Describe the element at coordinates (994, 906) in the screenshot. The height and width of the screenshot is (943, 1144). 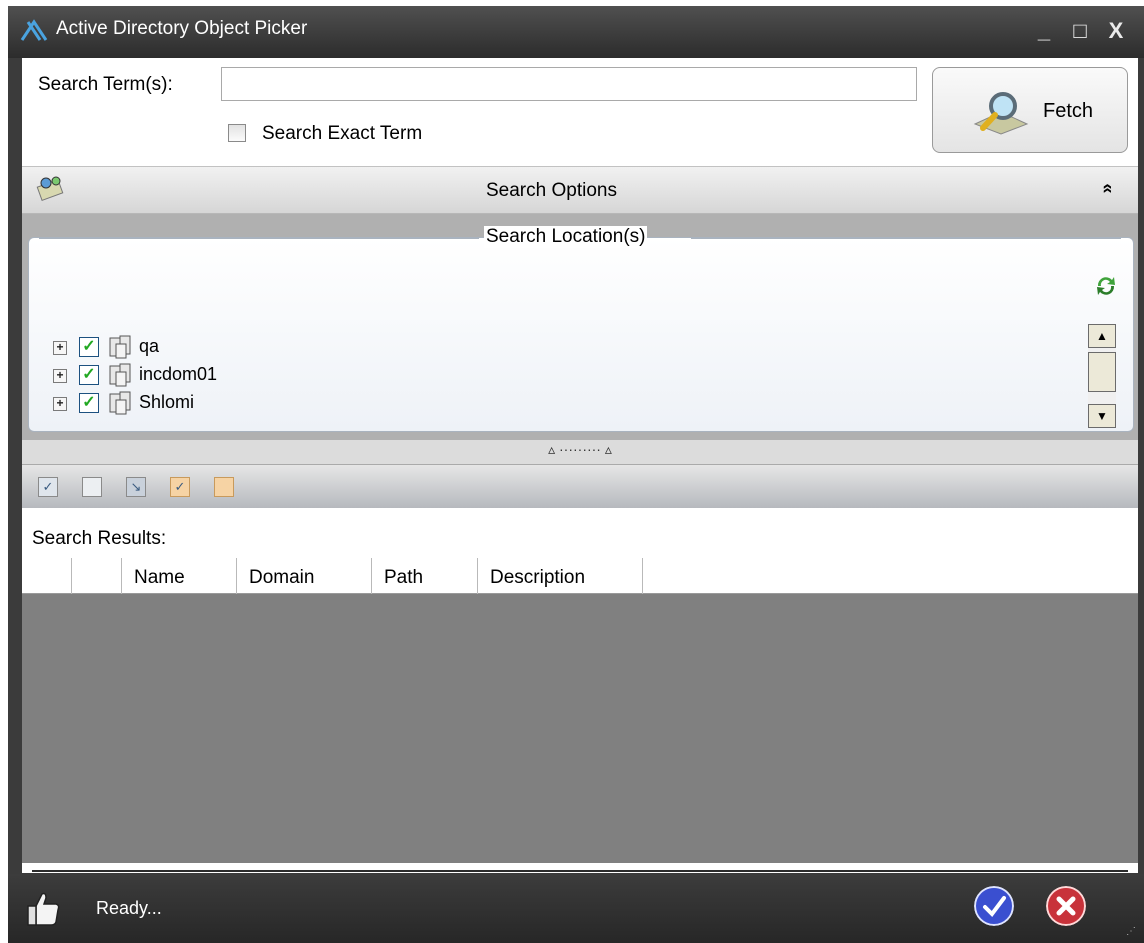
I see `ok-icon` at that location.